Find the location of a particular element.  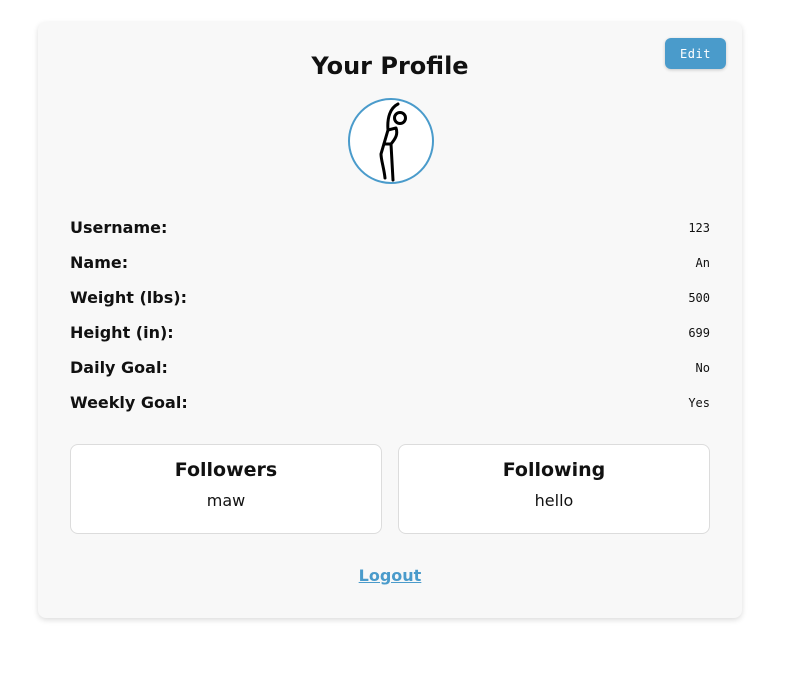

weekly-goal-value: Yes is located at coordinates (699, 403).